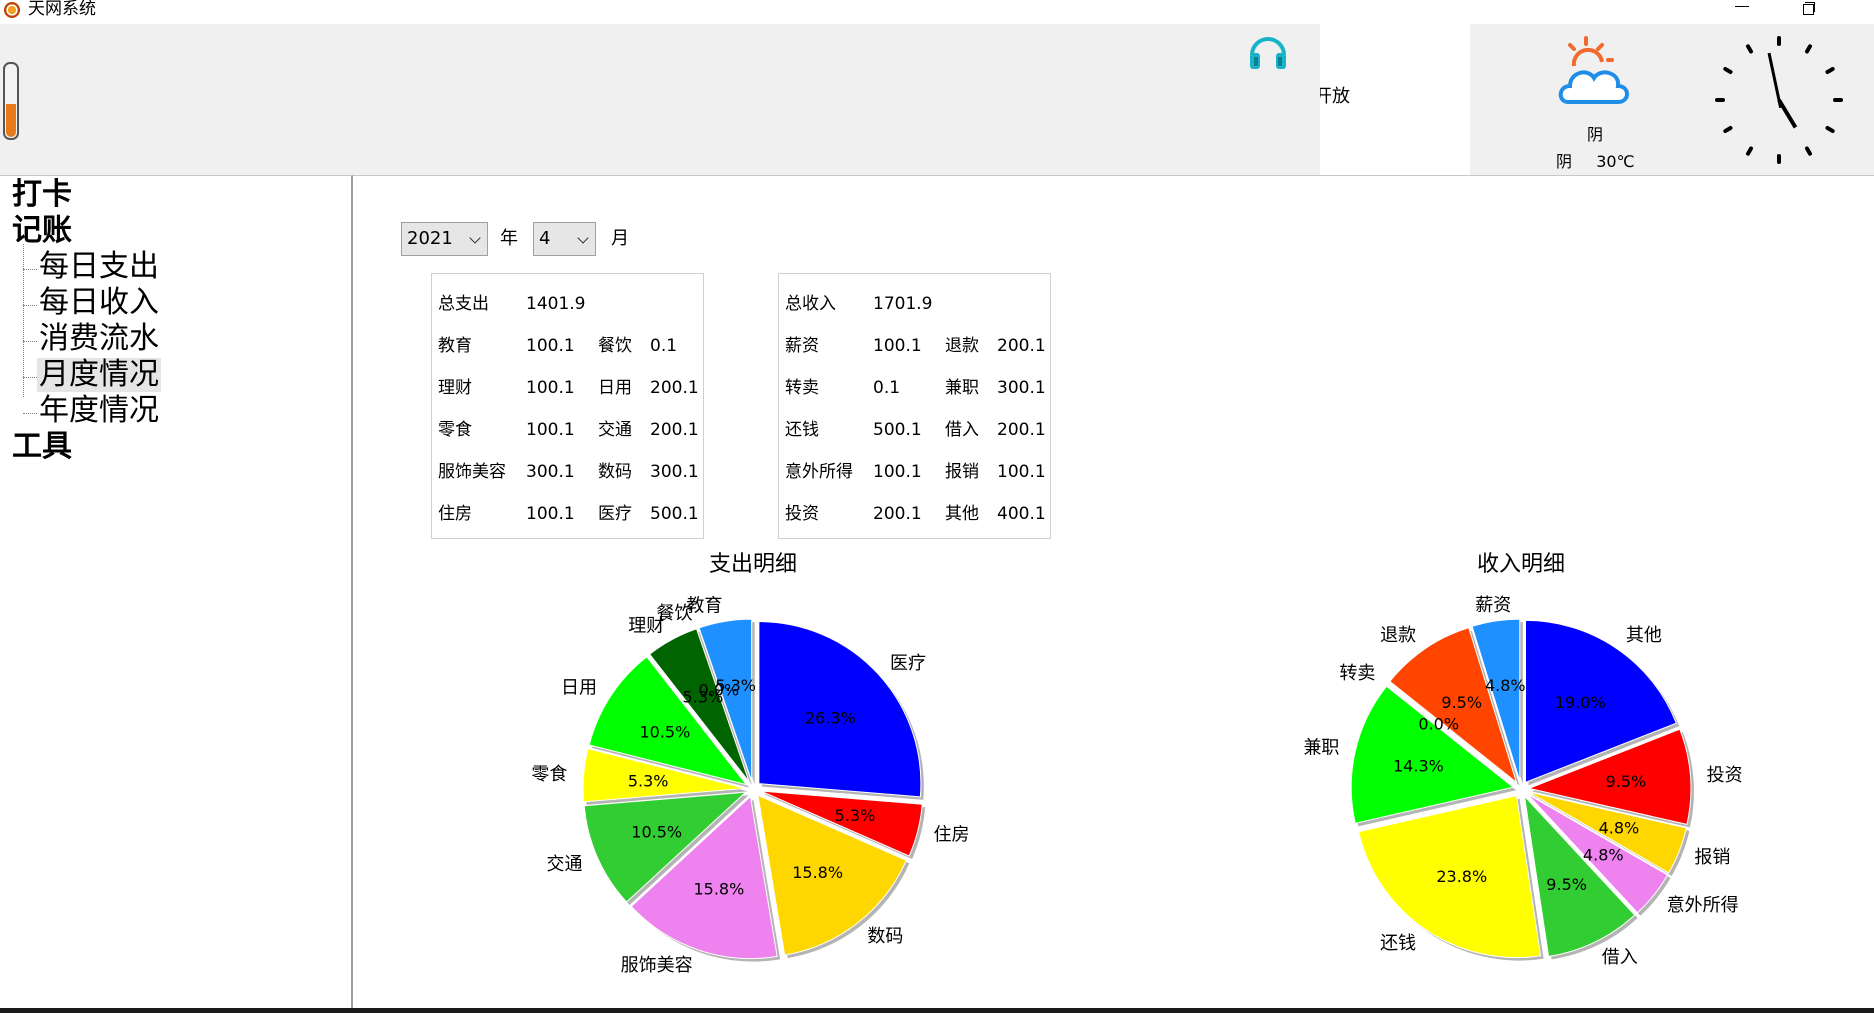  What do you see at coordinates (1712, 857) in the screenshot?
I see `pie-category-label: 报销` at bounding box center [1712, 857].